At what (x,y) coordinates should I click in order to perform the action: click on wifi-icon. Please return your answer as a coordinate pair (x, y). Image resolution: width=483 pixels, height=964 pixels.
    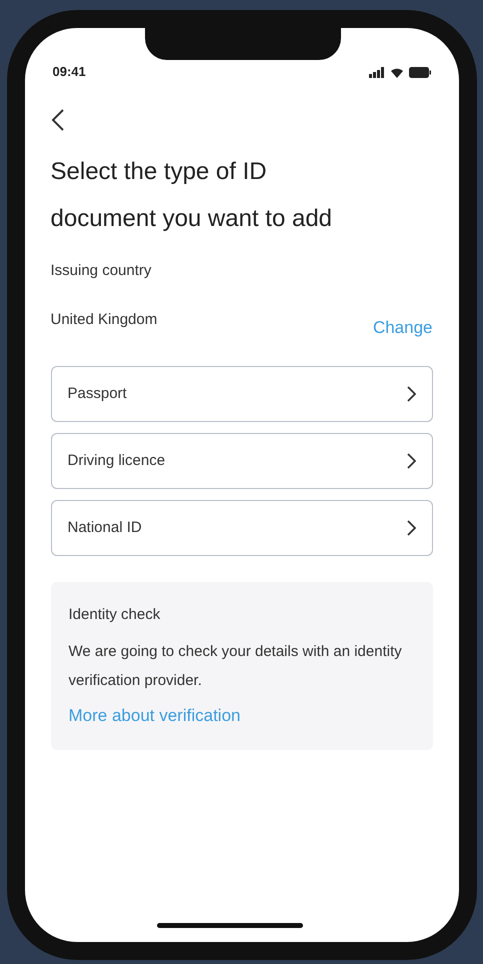
    Looking at the image, I should click on (397, 72).